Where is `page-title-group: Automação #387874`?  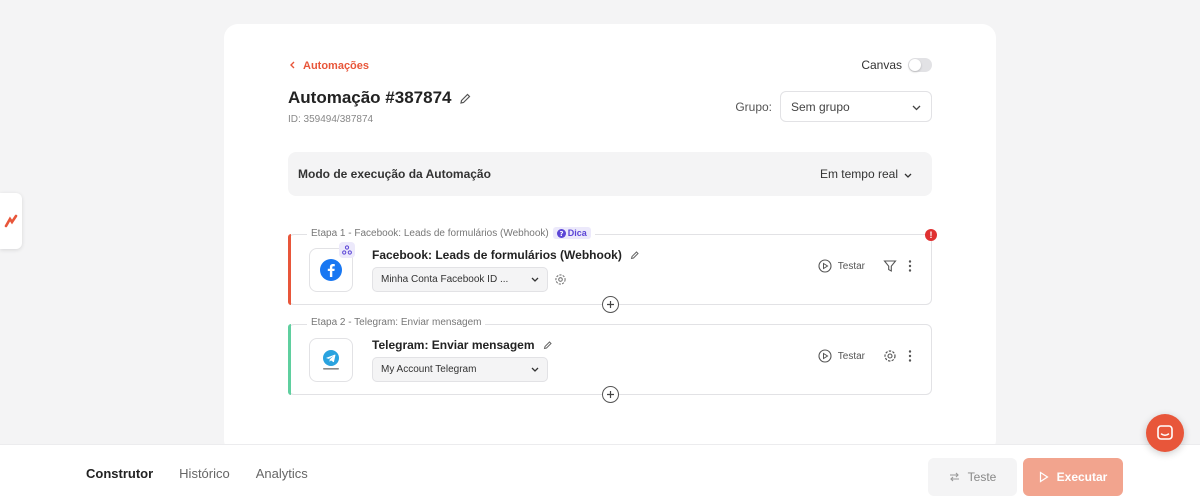
page-title-group: Automação #387874 is located at coordinates (380, 98).